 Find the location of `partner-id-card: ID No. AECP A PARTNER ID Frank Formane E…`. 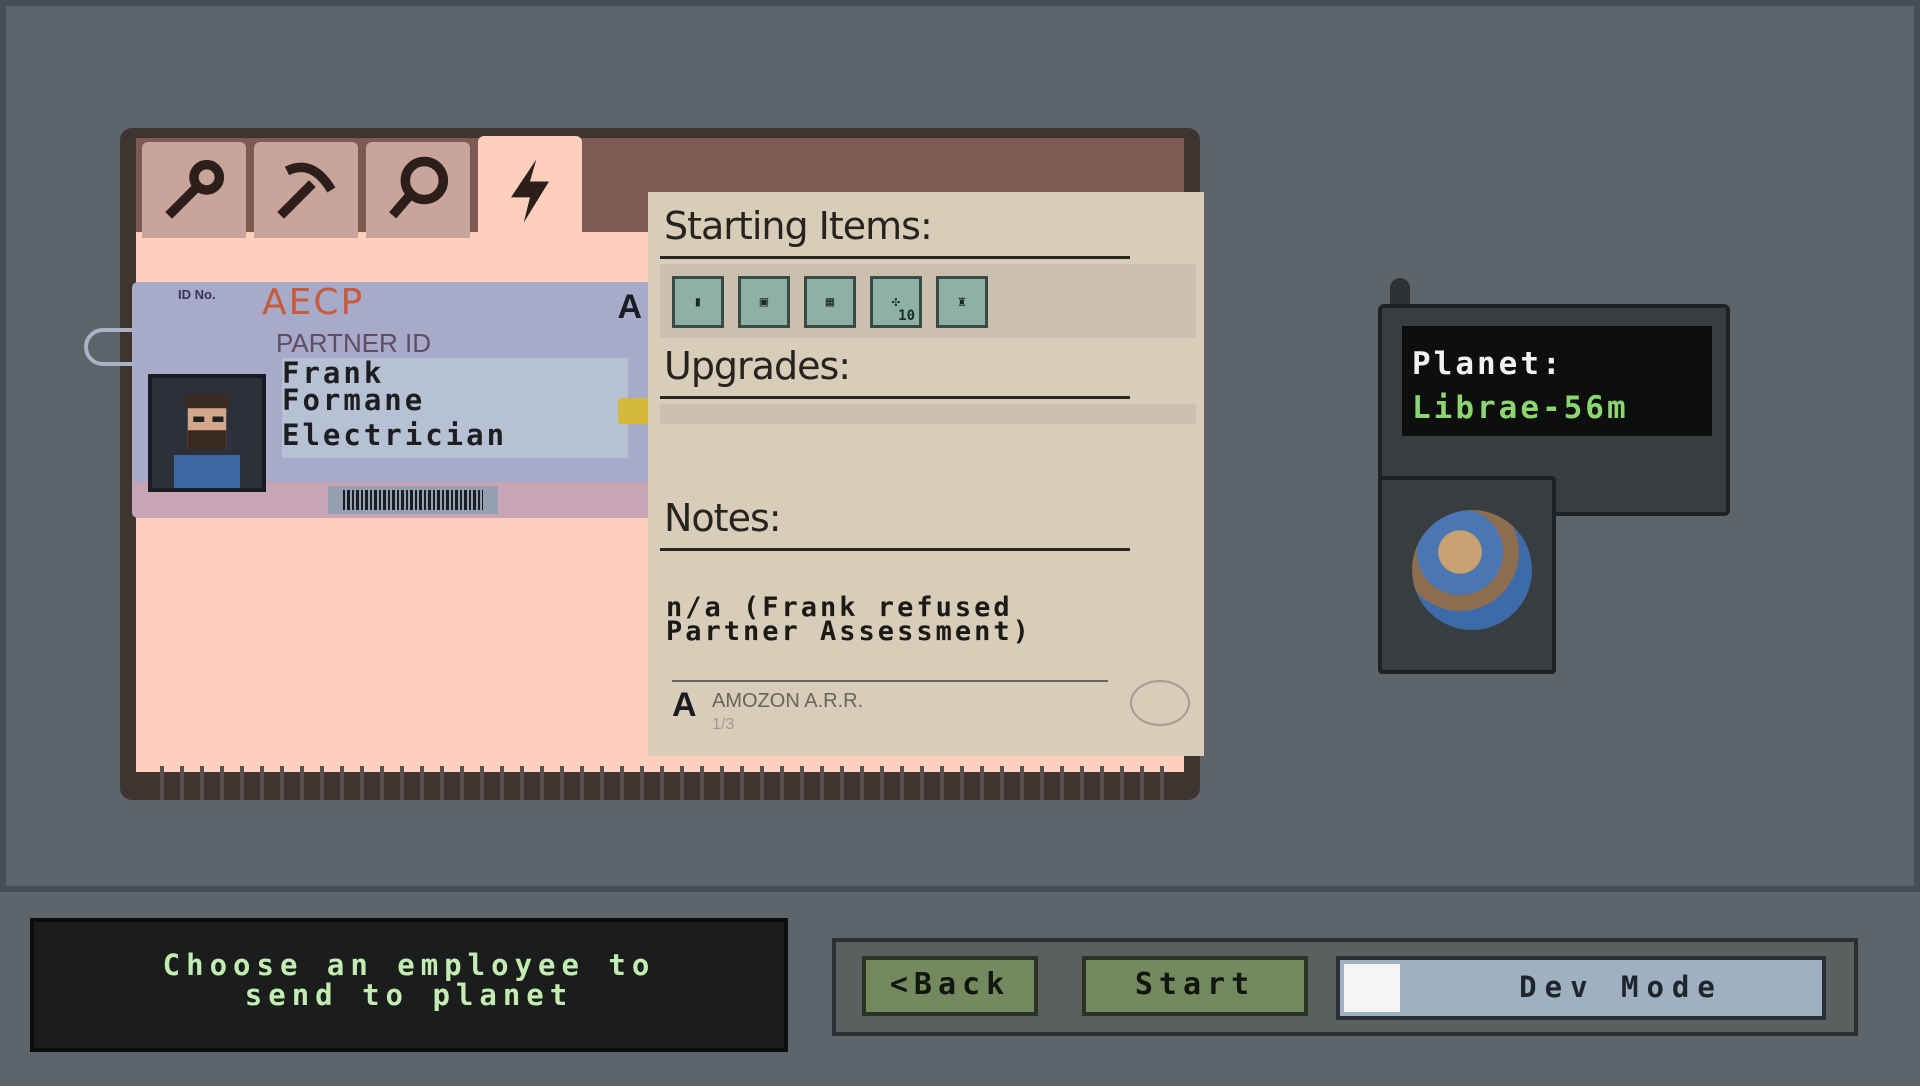

partner-id-card: ID No. AECP A PARTNER ID Frank Formane E… is located at coordinates (397, 400).